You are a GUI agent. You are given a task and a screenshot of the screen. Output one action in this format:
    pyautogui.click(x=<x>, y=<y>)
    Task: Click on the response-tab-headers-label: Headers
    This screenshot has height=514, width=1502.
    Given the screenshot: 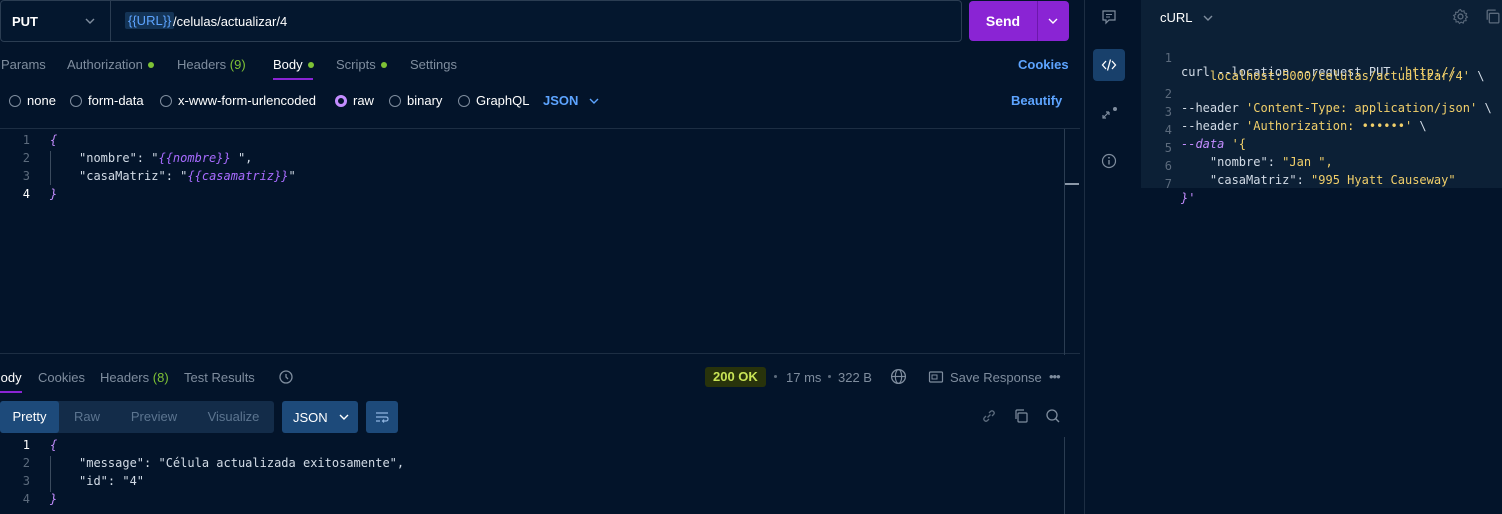 What is the action you would take?
    pyautogui.click(x=125, y=377)
    